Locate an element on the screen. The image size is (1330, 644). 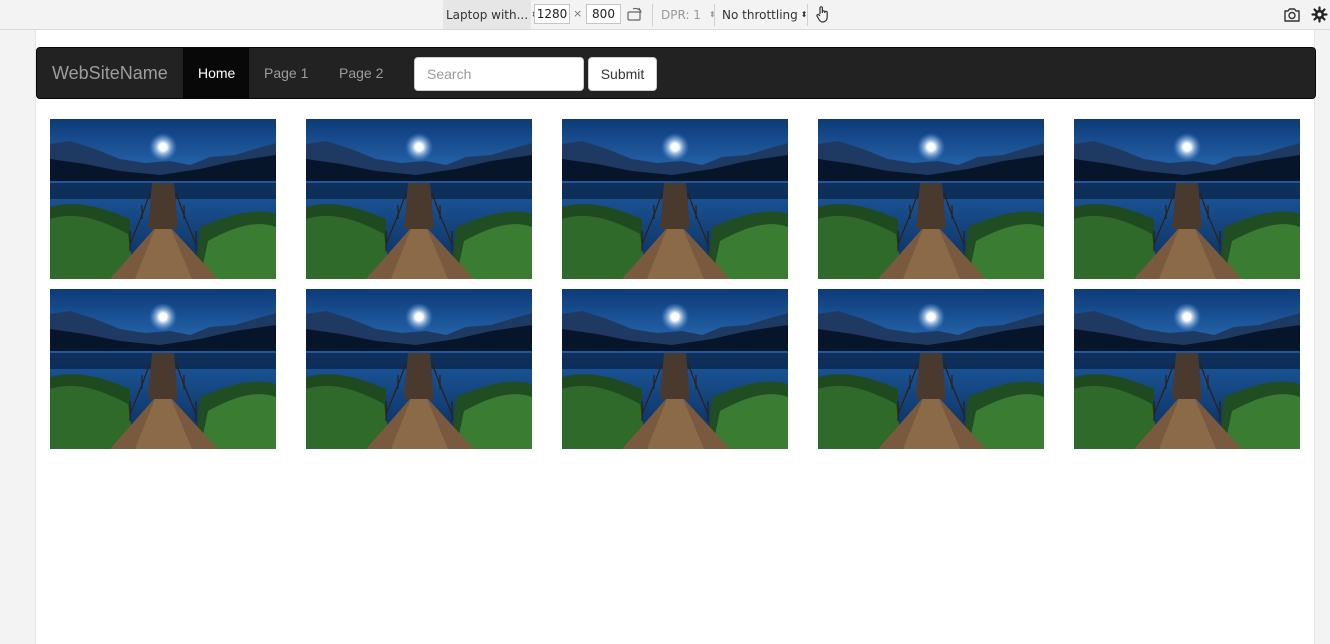
gear-icon is located at coordinates (1319, 14).